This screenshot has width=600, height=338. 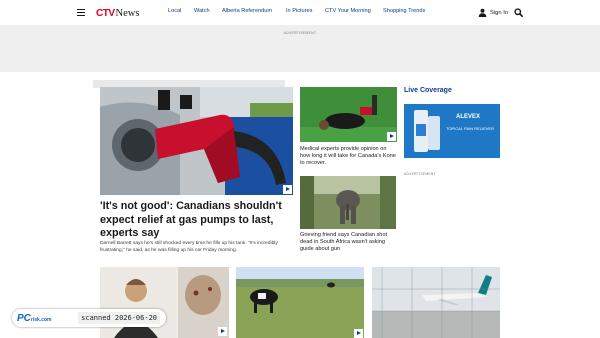 I want to click on sign-in-label: Sign In, so click(x=499, y=12).